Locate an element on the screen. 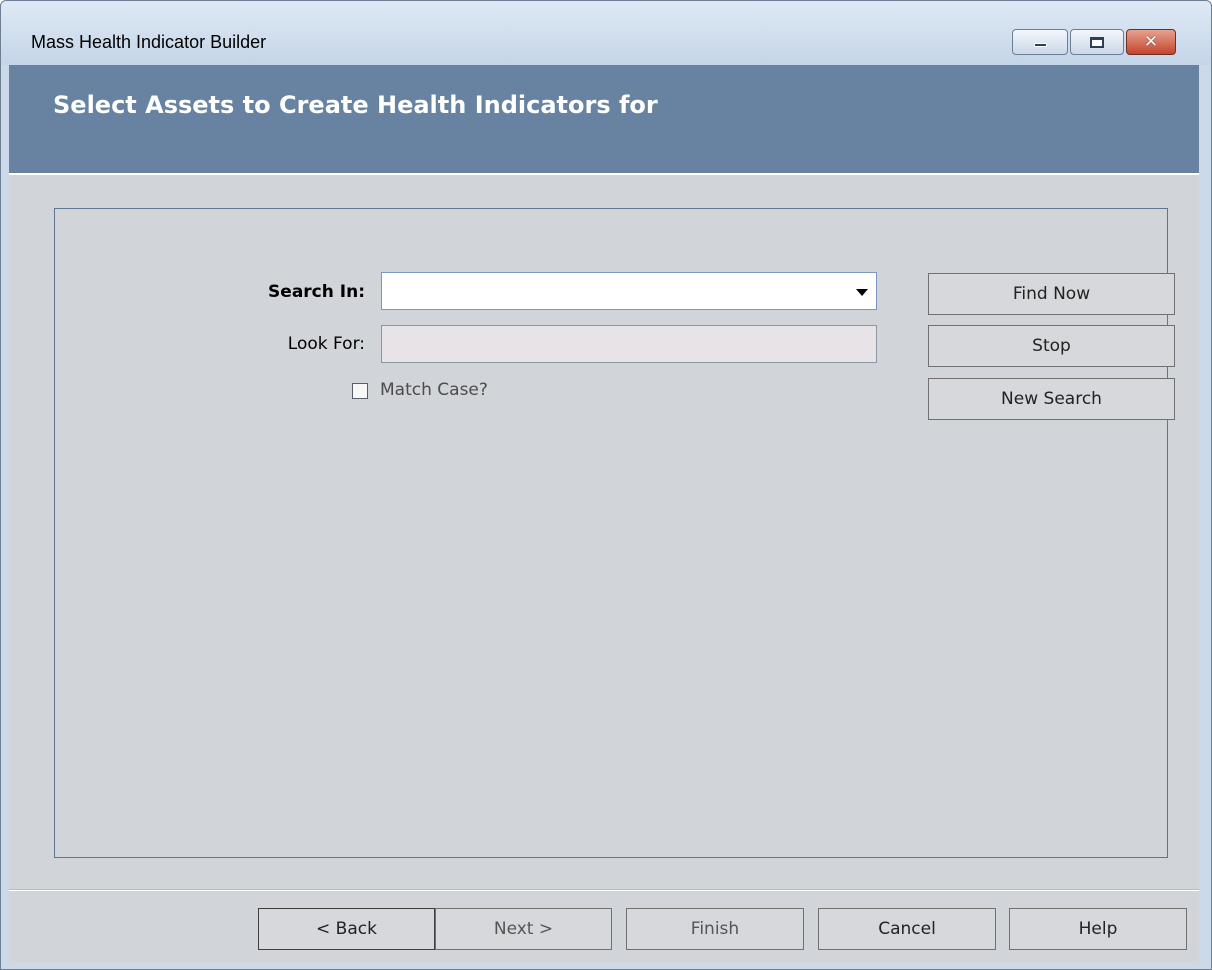  search-in-label: Search In: is located at coordinates (316, 292).